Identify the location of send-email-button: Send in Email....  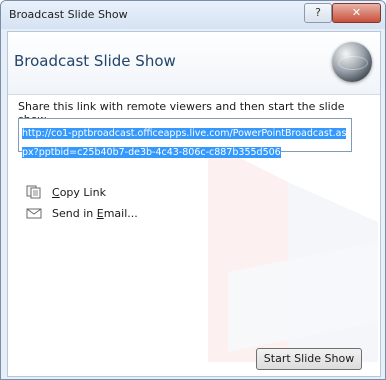
(82, 213).